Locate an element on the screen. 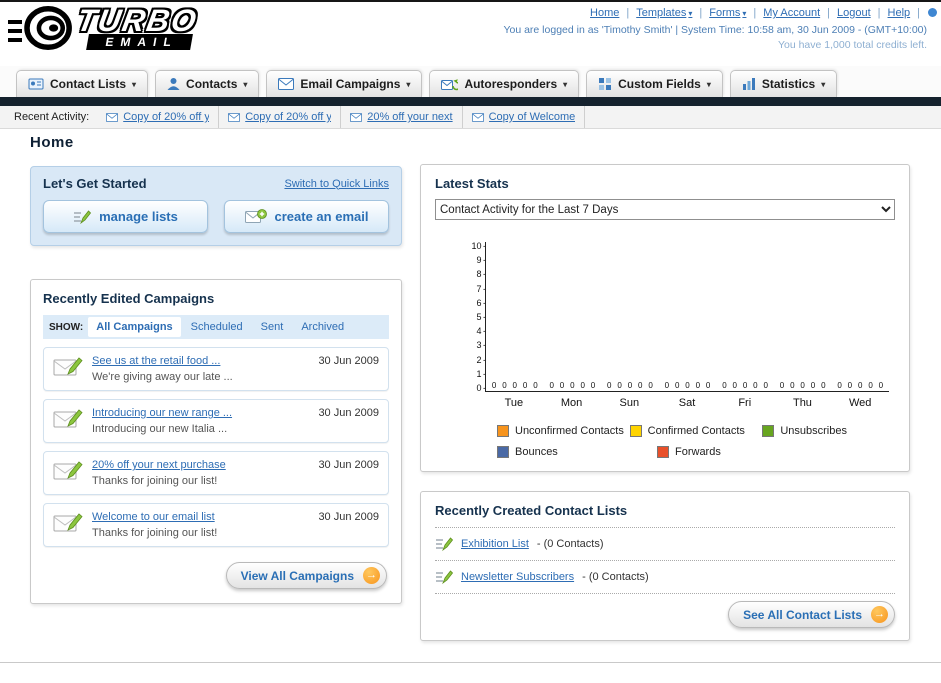 The width and height of the screenshot is (941, 683). nav-tab-label: Autoresponders is located at coordinates (511, 84).